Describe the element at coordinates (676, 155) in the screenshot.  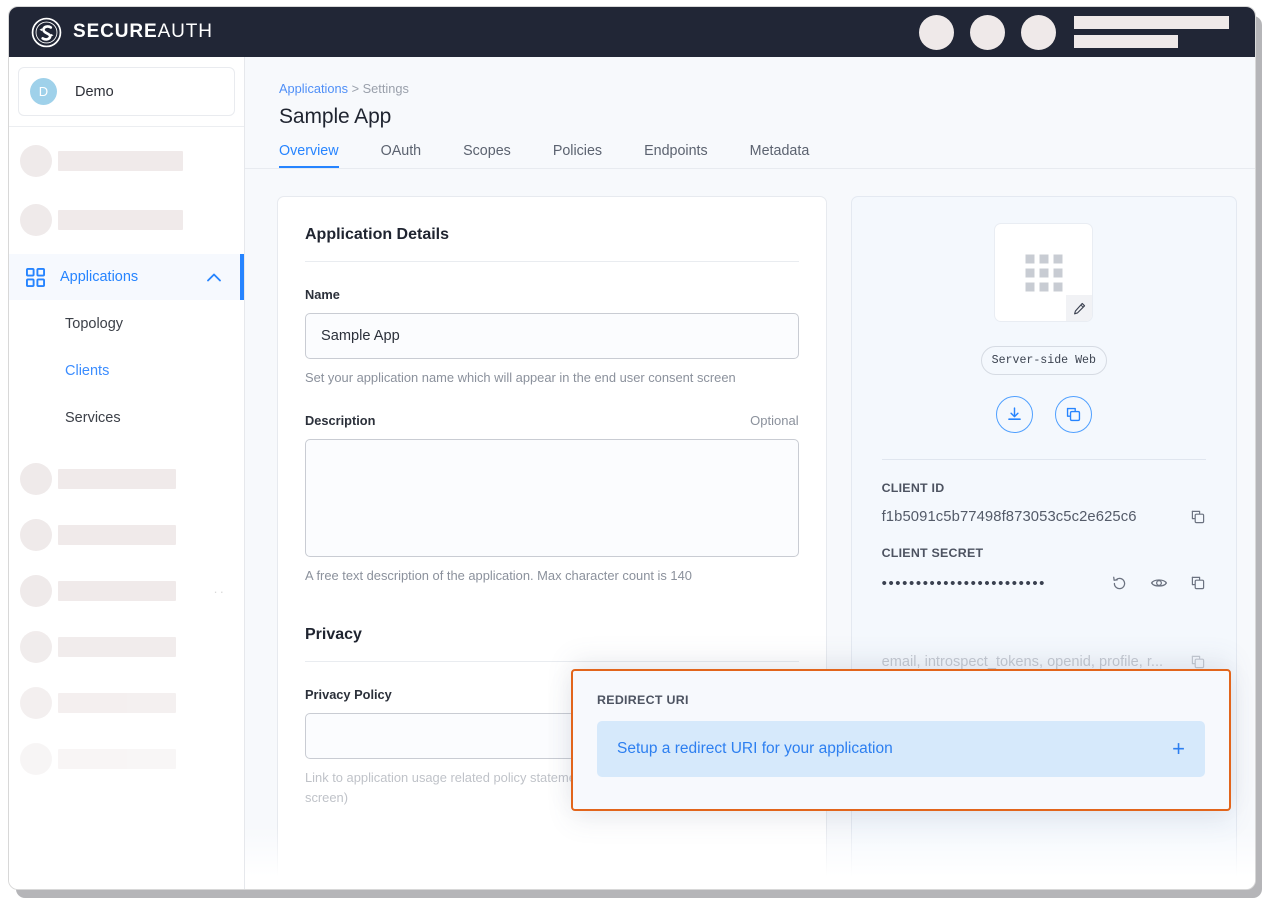
I see `tab-endpoints: Endpoints` at that location.